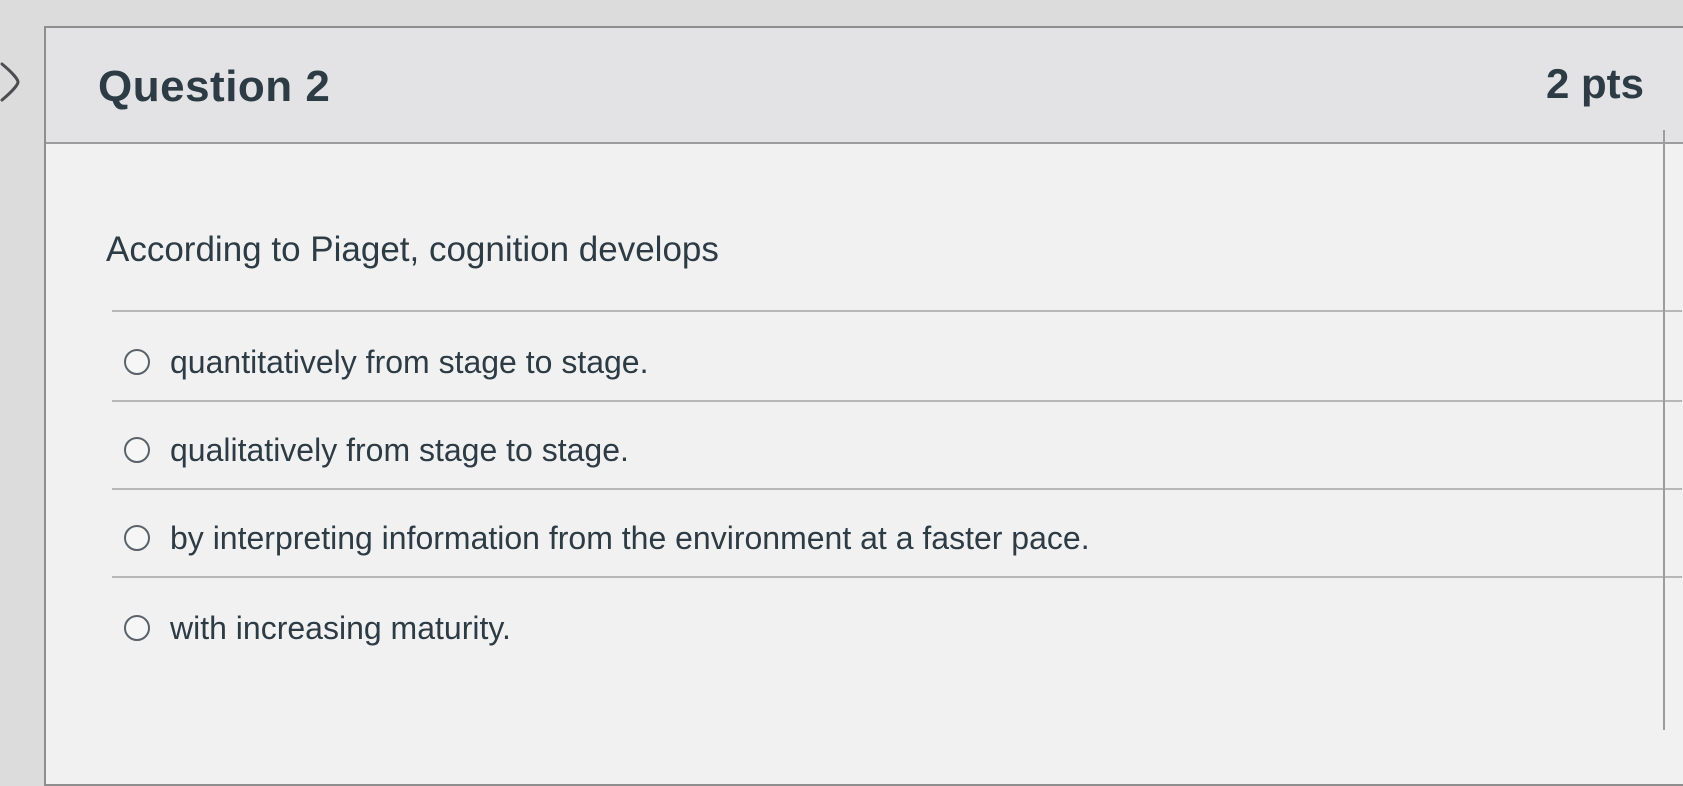 The width and height of the screenshot is (1683, 786). I want to click on card-border, so click(1664, 430).